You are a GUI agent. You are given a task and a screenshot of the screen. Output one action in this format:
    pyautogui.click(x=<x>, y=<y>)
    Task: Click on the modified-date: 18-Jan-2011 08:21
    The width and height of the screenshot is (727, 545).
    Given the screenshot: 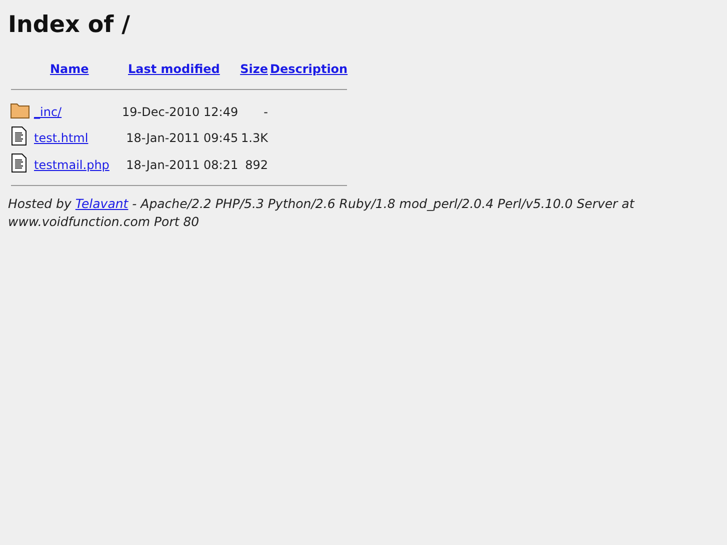 What is the action you would take?
    pyautogui.click(x=182, y=165)
    